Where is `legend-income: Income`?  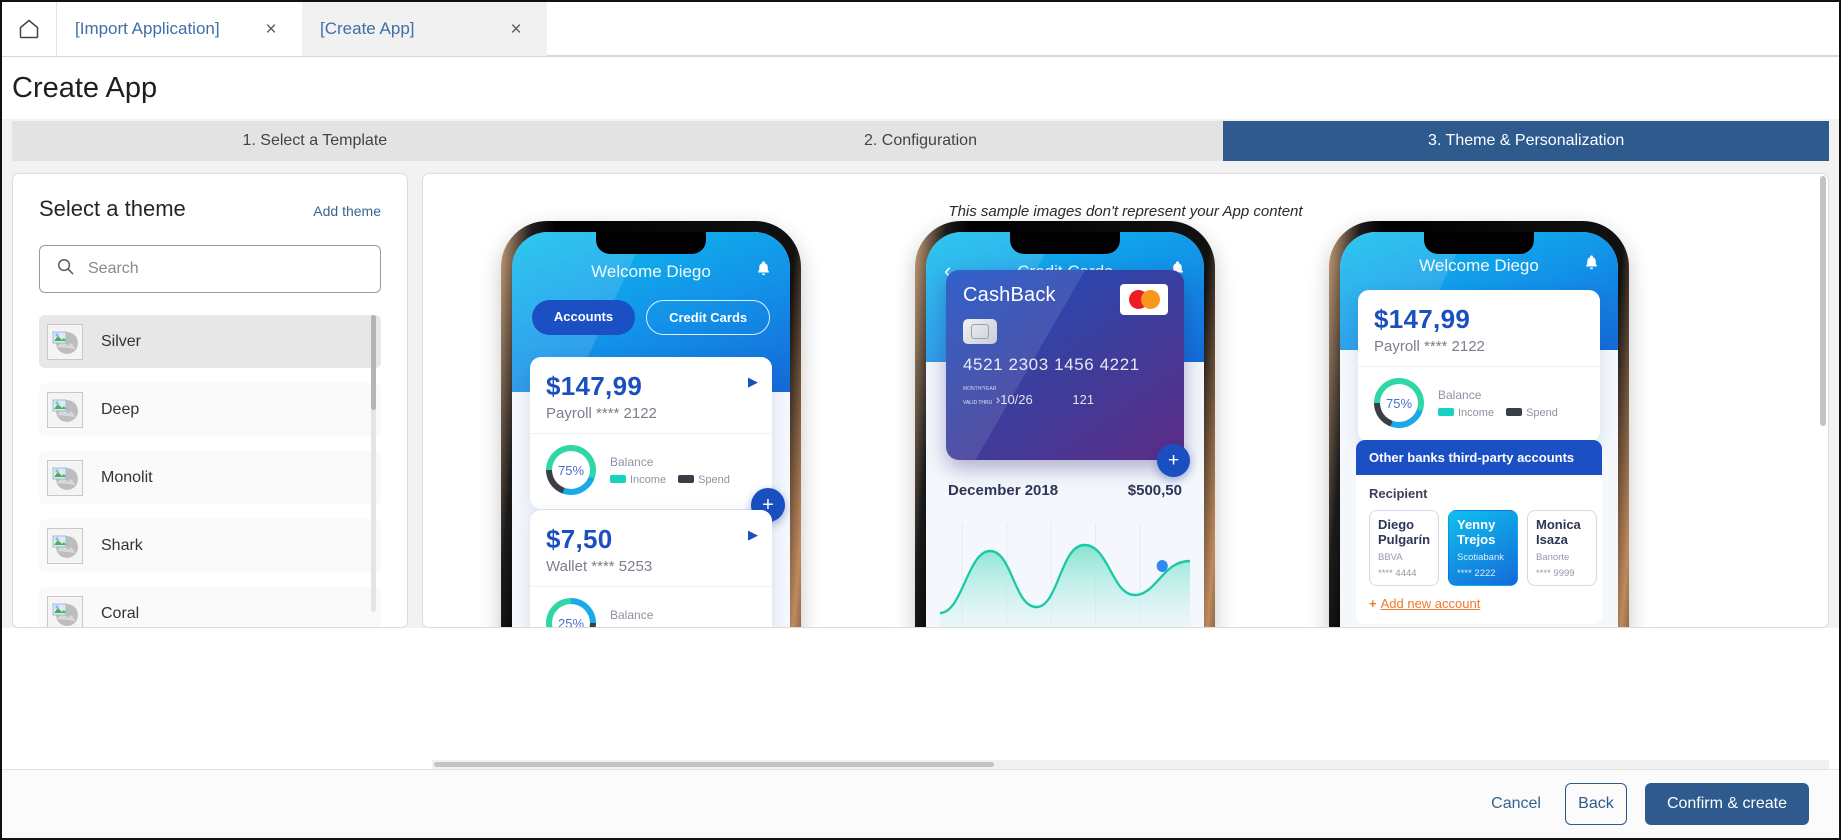 legend-income: Income is located at coordinates (638, 480).